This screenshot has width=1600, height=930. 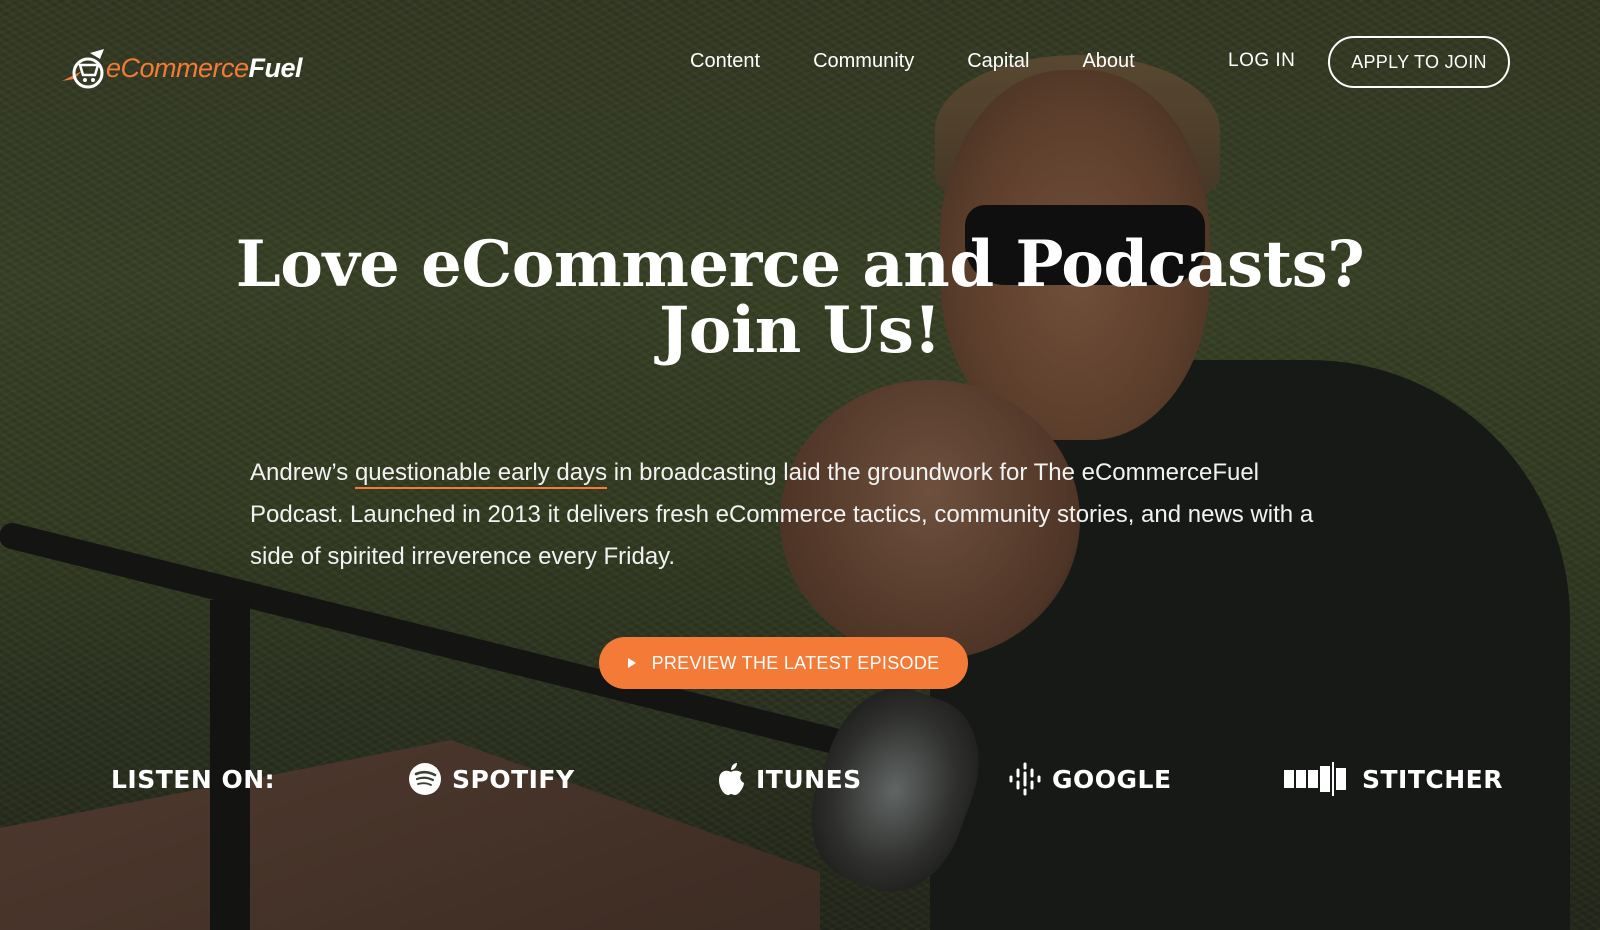 I want to click on preview-latest-episode-button: PREVIEW THE LATEST EPISODE, so click(x=783, y=663).